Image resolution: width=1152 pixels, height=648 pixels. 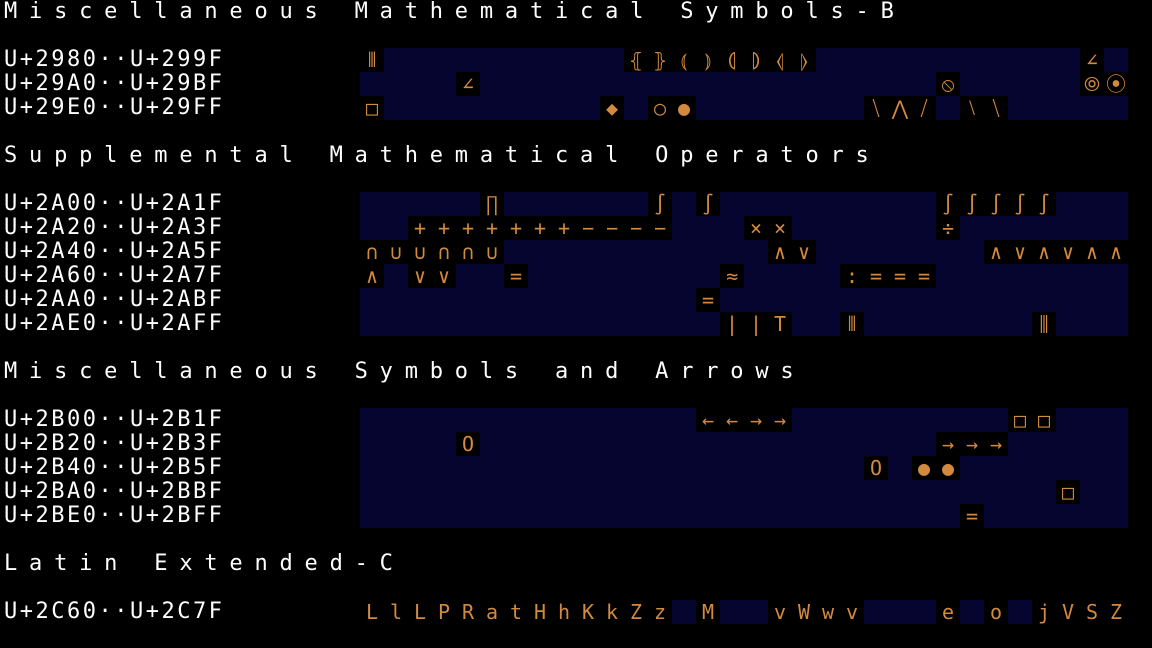 I want to click on glyph-cell: ⦾, so click(x=1092, y=84).